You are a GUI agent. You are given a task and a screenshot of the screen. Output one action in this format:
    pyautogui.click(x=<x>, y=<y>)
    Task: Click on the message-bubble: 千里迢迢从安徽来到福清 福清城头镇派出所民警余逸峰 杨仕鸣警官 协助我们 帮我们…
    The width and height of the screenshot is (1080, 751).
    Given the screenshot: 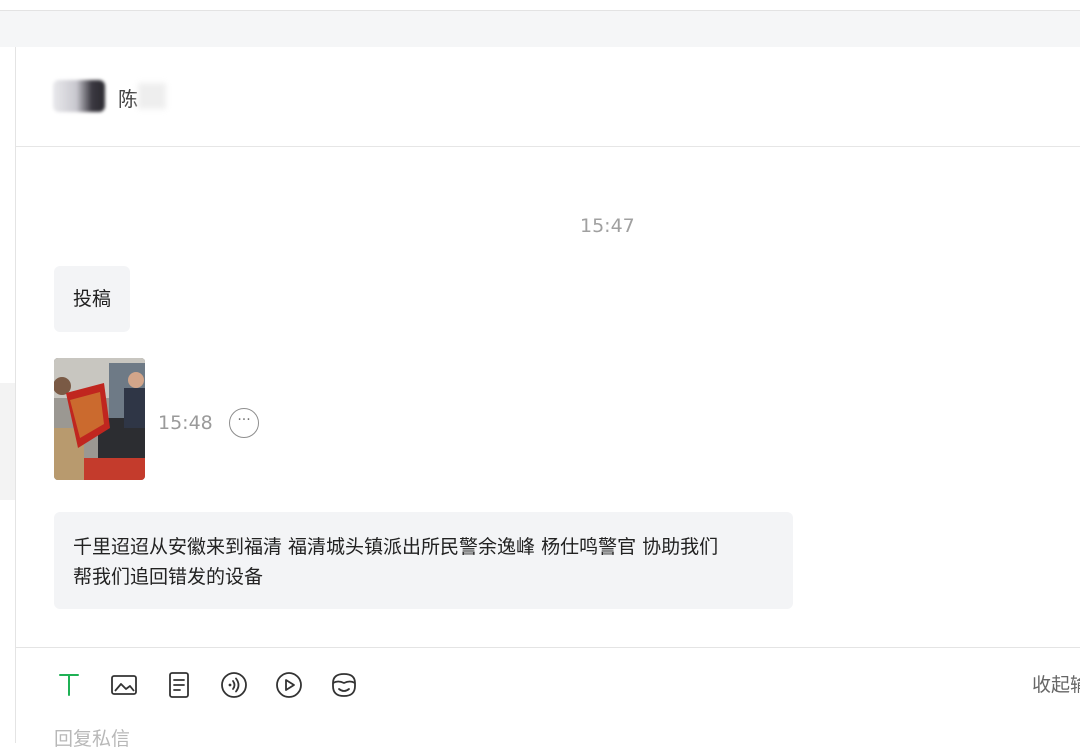 What is the action you would take?
    pyautogui.click(x=423, y=560)
    